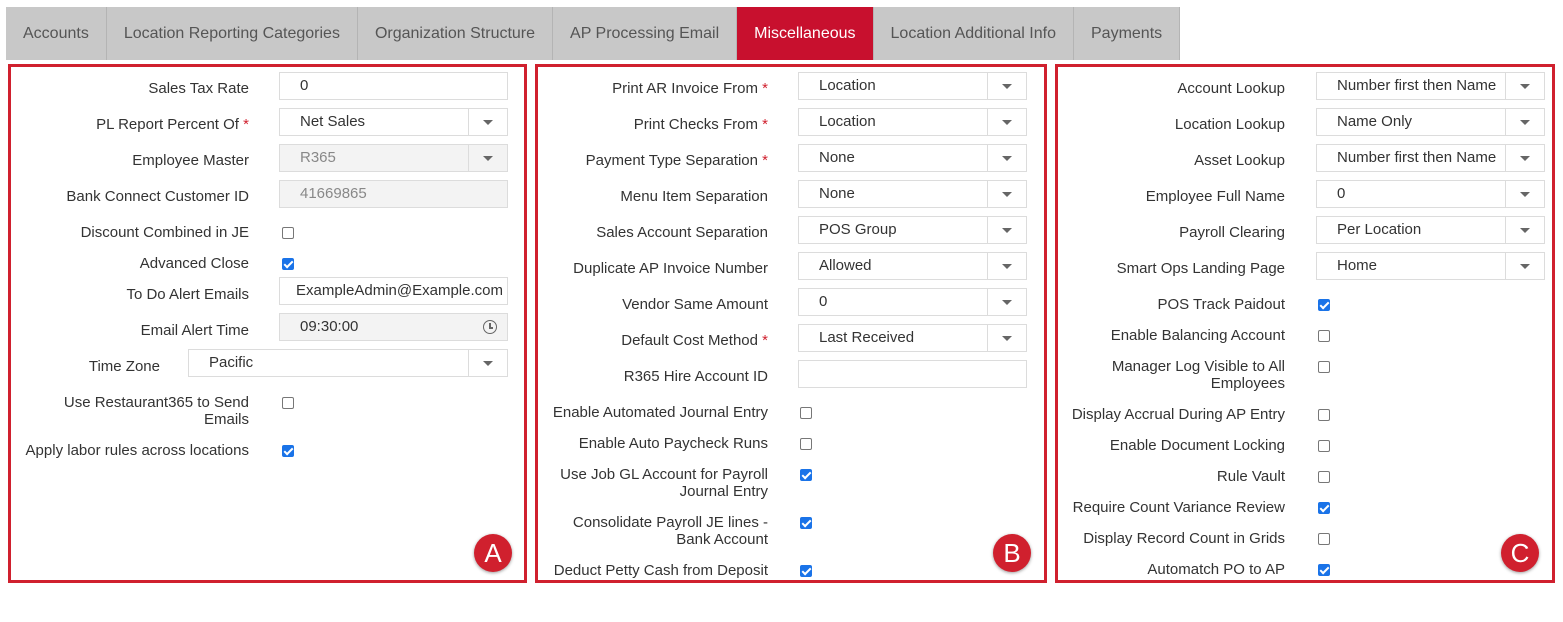 This screenshot has width=1563, height=622. Describe the element at coordinates (1324, 367) in the screenshot. I see `manager-log-checkbox` at that location.